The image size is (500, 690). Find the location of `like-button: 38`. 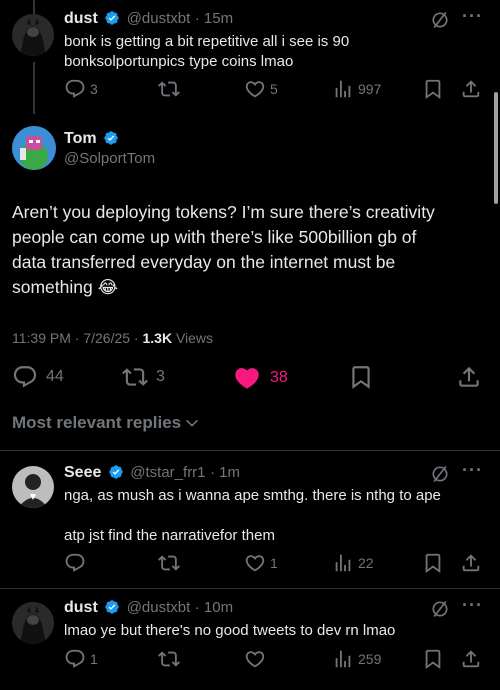

like-button: 38 is located at coordinates (260, 378).